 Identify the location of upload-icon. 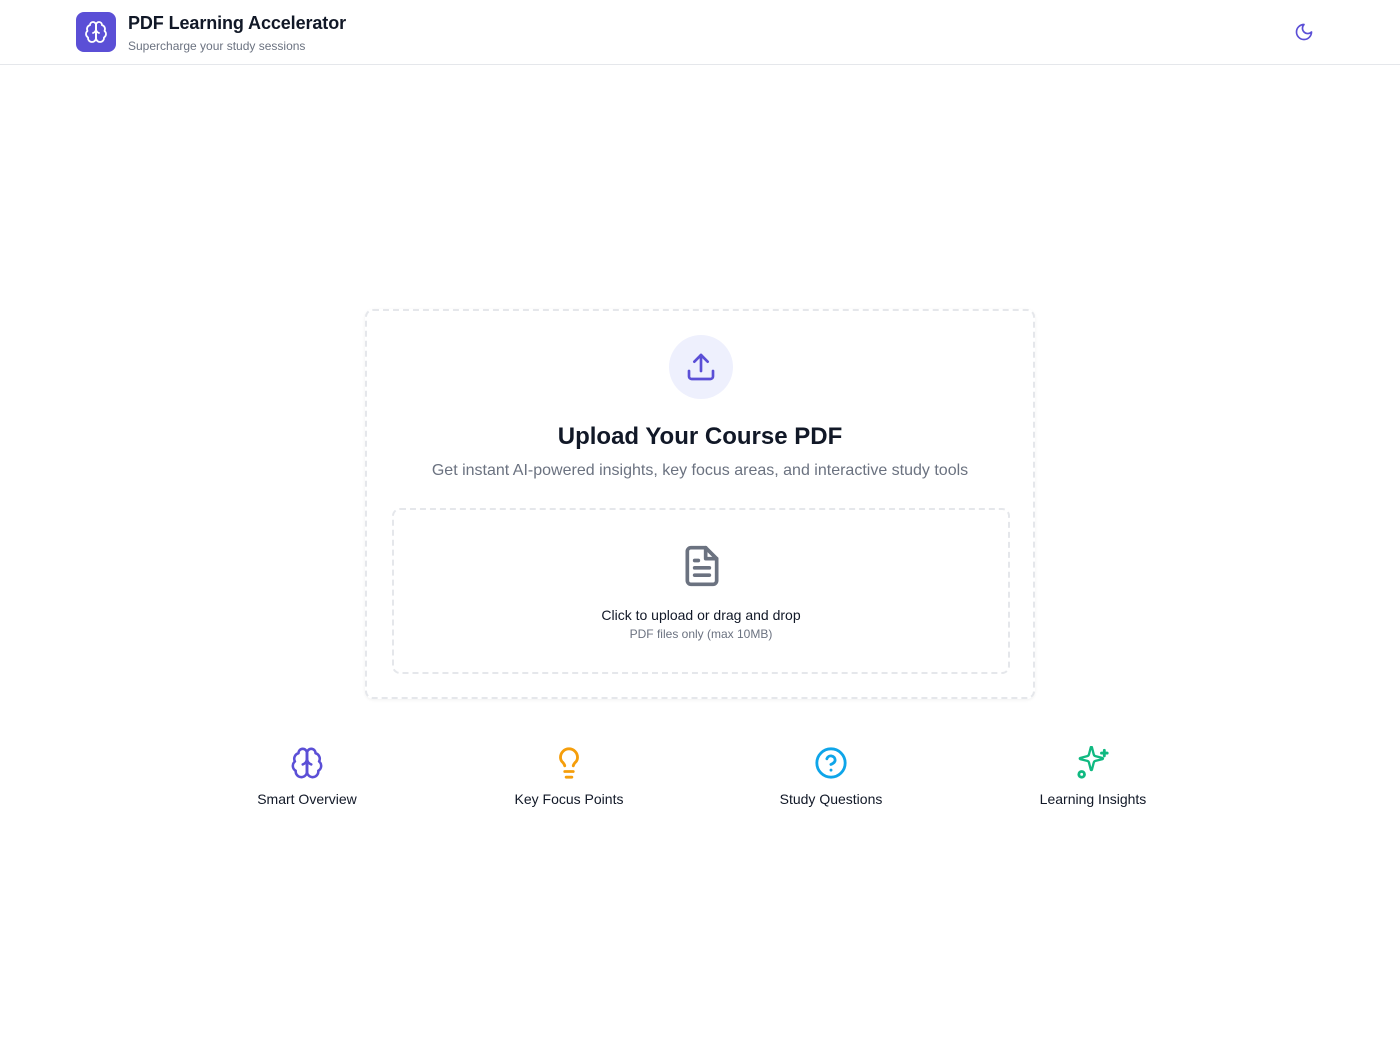
(701, 367).